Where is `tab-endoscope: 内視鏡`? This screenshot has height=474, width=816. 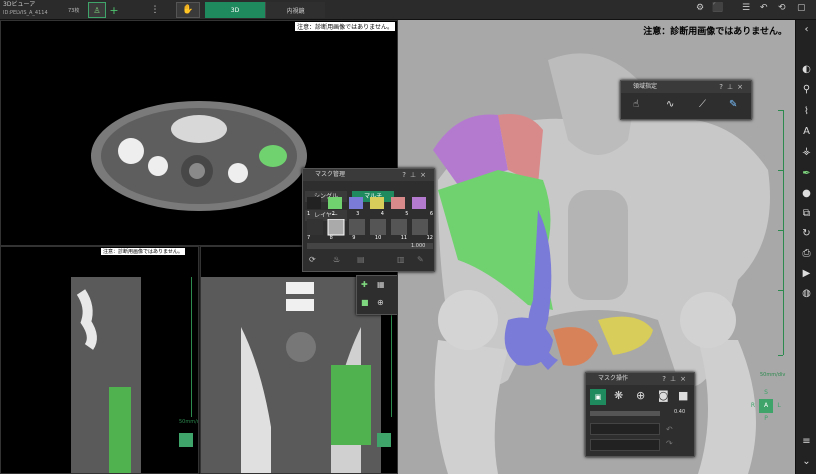 tab-endoscope: 内視鏡 is located at coordinates (295, 10).